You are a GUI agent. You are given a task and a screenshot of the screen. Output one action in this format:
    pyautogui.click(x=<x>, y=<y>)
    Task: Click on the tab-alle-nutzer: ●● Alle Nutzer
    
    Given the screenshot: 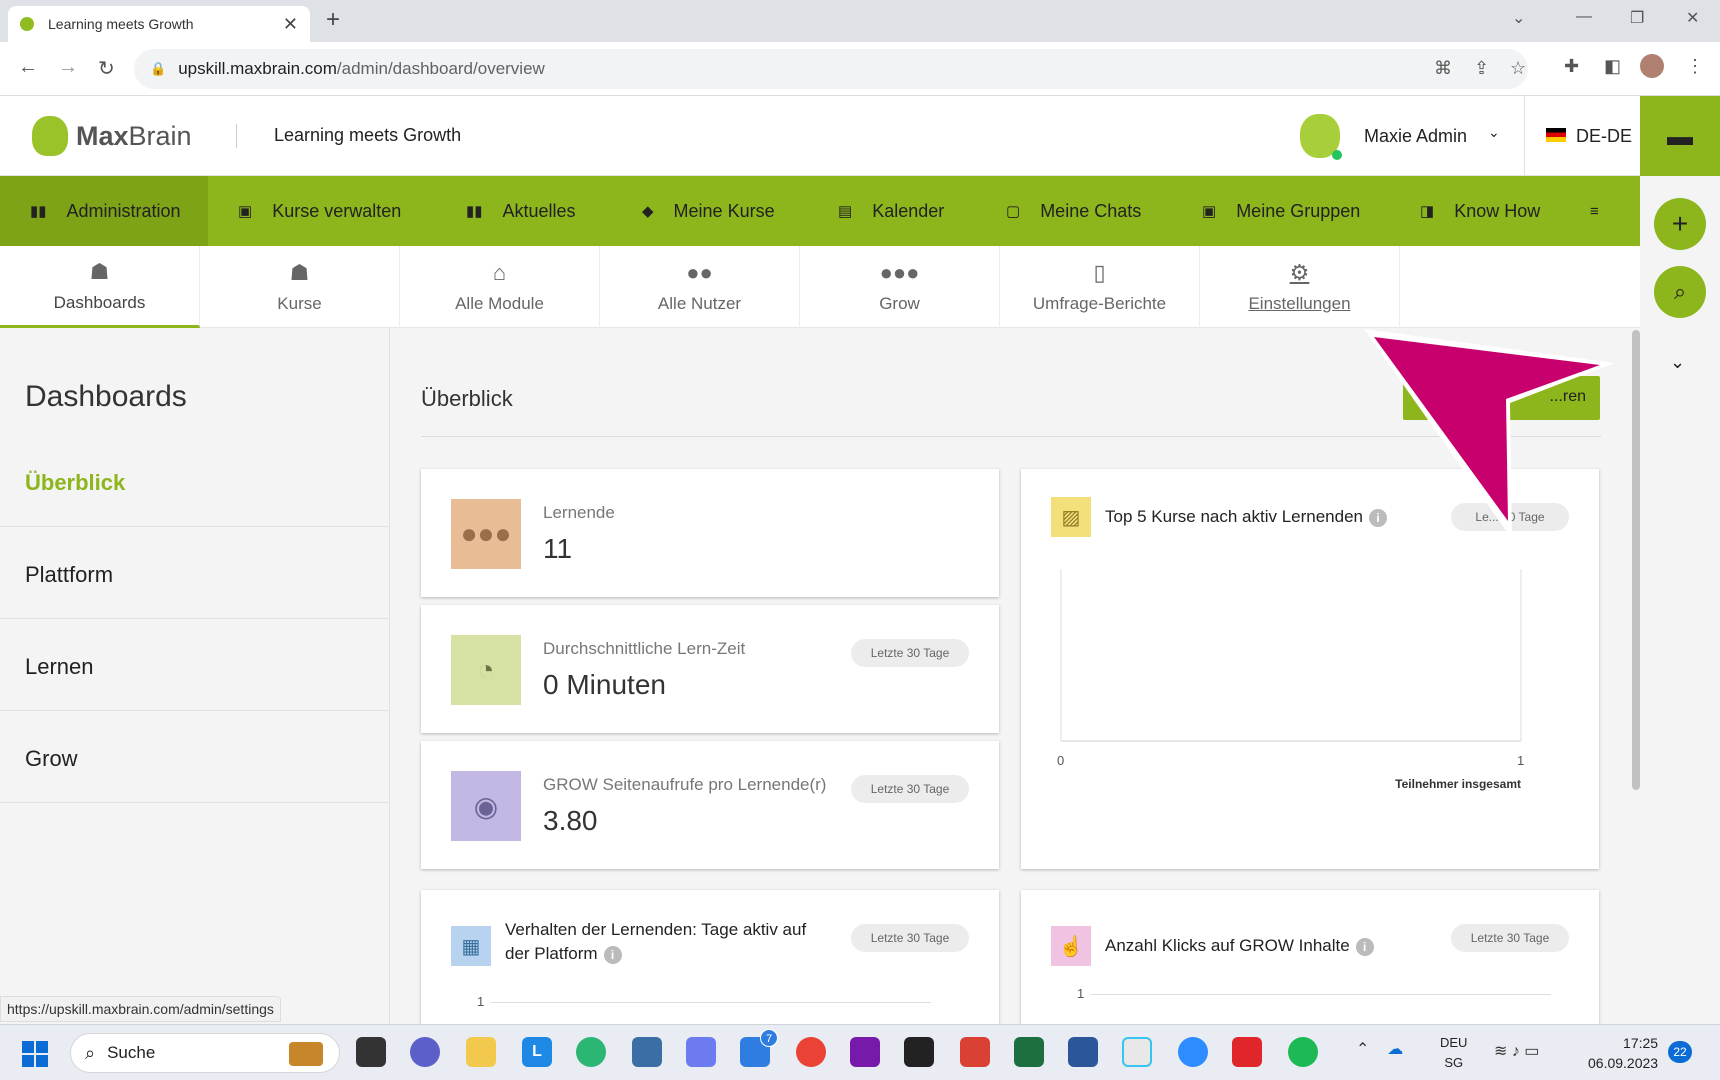 What is the action you would take?
    pyautogui.click(x=700, y=287)
    